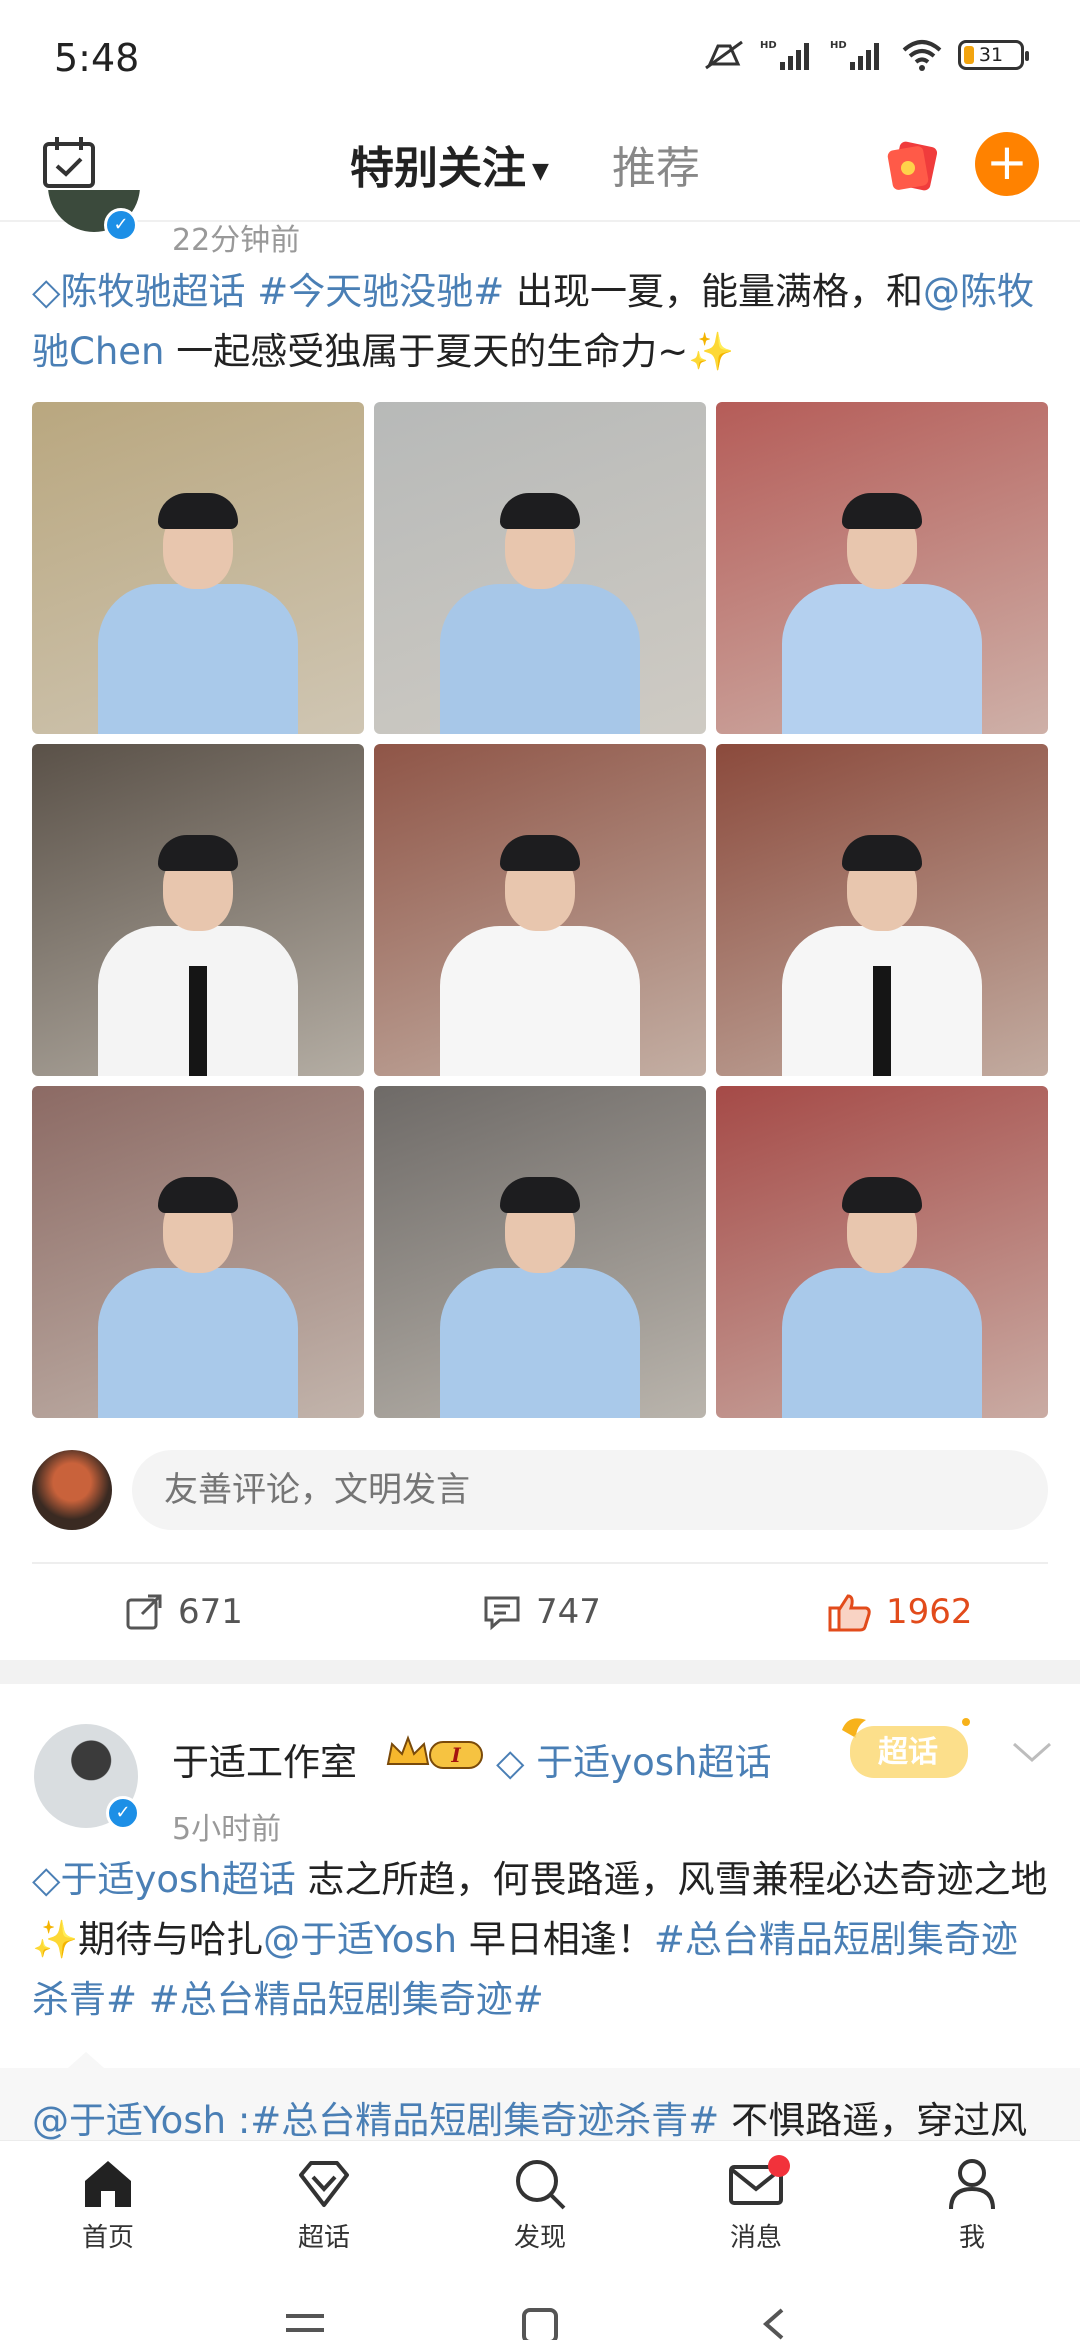  Describe the element at coordinates (714, 291) in the screenshot. I see `post1-plain1: 出现一夏，能量满格，和` at that location.